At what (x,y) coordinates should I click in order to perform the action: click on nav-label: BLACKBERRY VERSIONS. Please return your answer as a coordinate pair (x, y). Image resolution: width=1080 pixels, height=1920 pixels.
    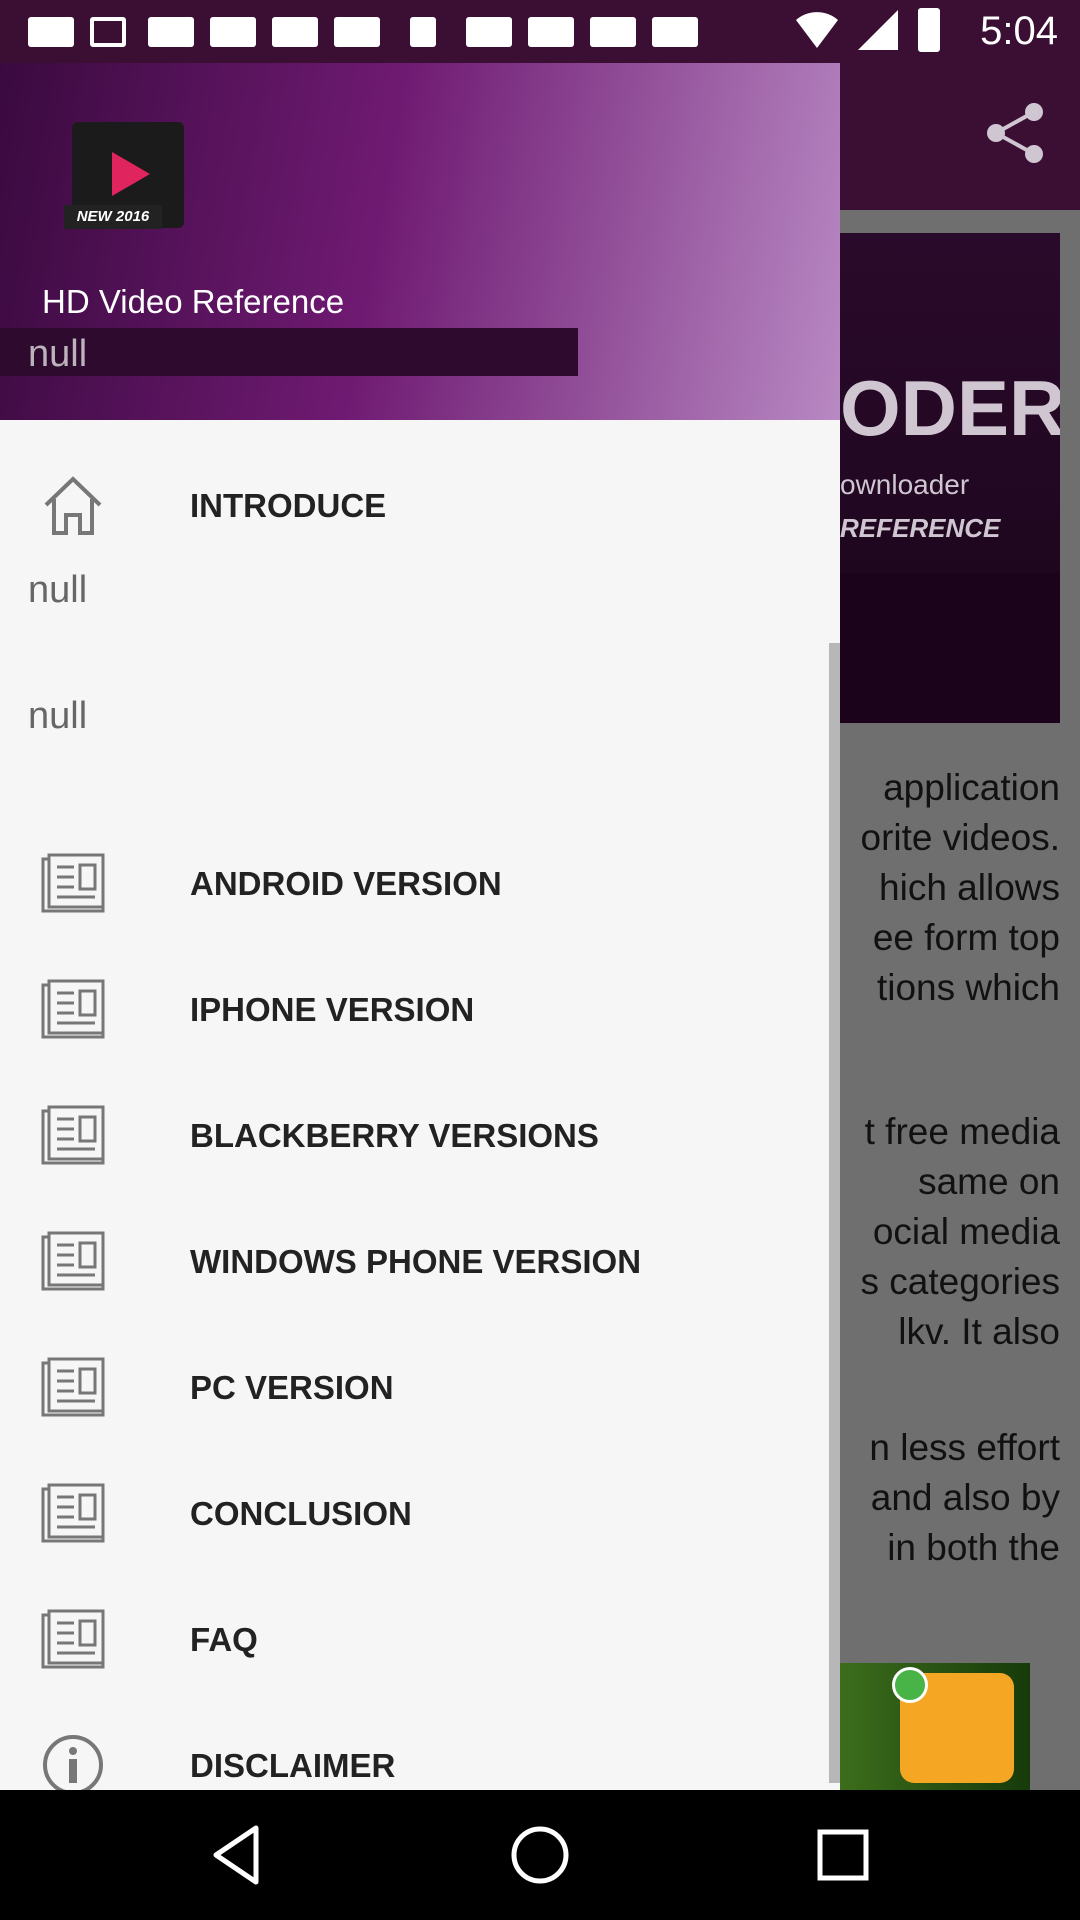
    Looking at the image, I should click on (394, 1135).